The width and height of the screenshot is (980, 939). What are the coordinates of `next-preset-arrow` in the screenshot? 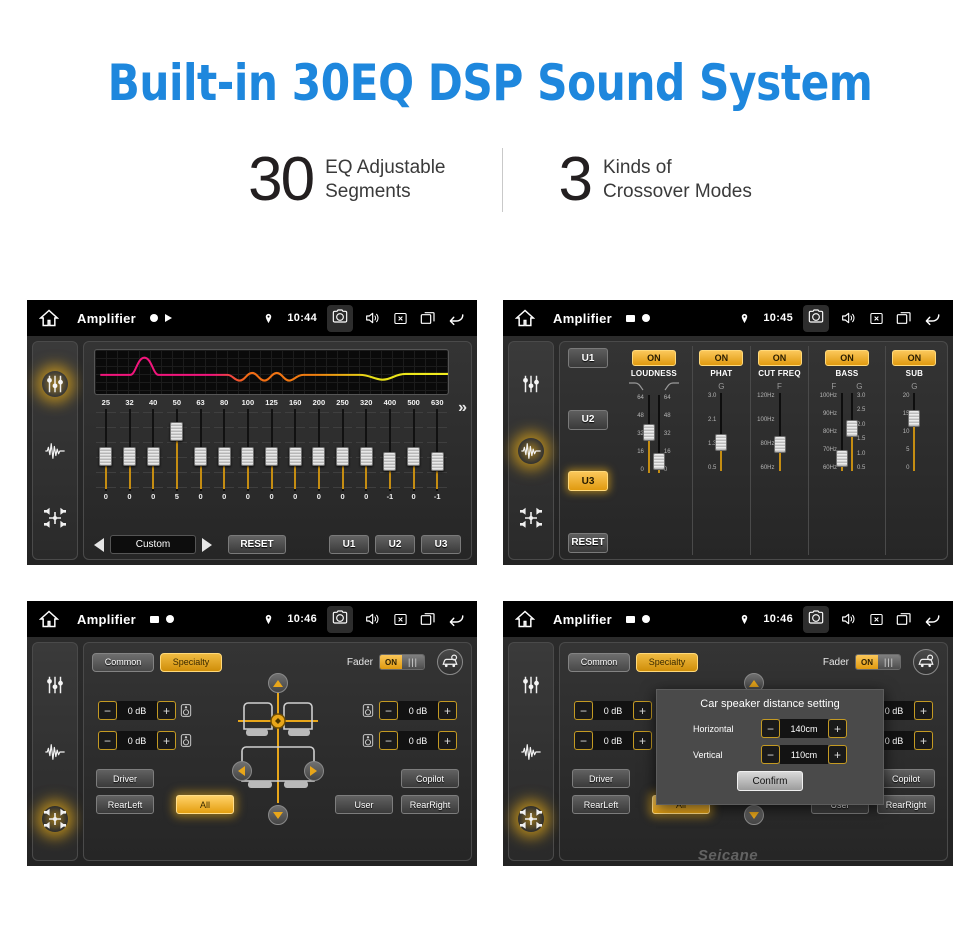 It's located at (207, 544).